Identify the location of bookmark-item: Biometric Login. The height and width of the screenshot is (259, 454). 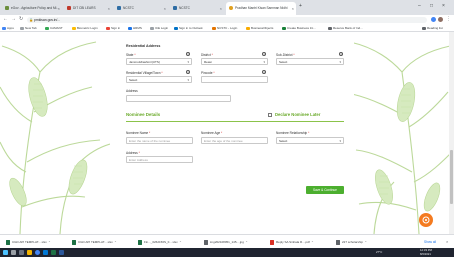
(85, 28).